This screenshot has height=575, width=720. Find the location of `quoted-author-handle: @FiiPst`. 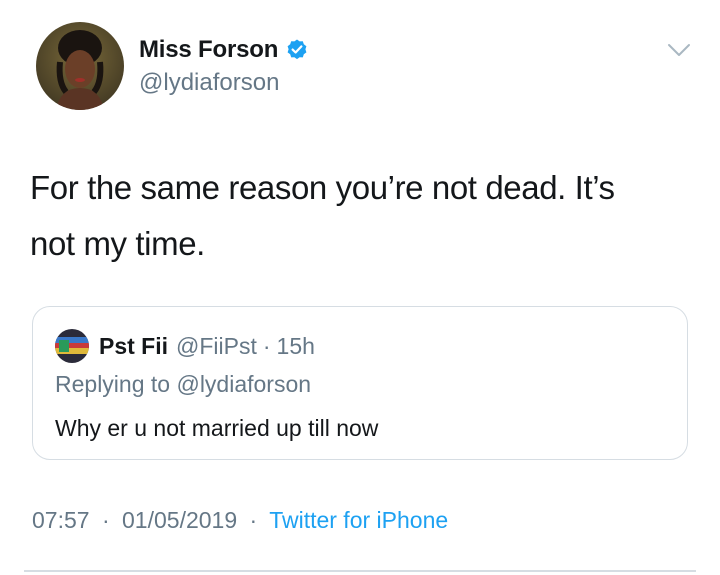

quoted-author-handle: @FiiPst is located at coordinates (216, 346).